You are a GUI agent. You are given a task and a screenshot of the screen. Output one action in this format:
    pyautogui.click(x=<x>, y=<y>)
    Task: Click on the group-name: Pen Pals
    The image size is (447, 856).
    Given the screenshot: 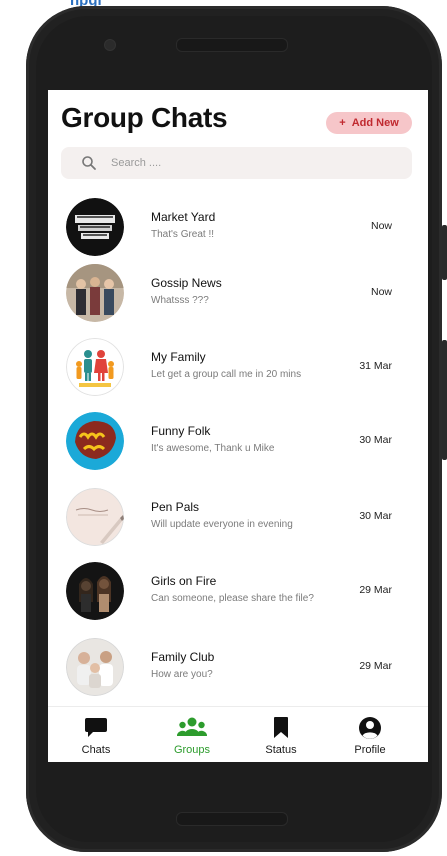 What is the action you would take?
    pyautogui.click(x=175, y=507)
    